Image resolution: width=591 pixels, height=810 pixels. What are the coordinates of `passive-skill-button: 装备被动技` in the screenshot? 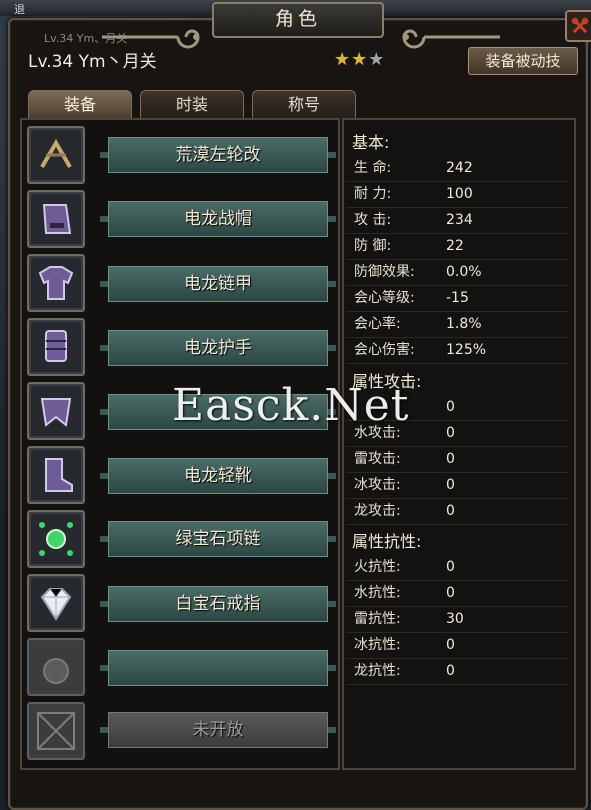 It's located at (523, 61).